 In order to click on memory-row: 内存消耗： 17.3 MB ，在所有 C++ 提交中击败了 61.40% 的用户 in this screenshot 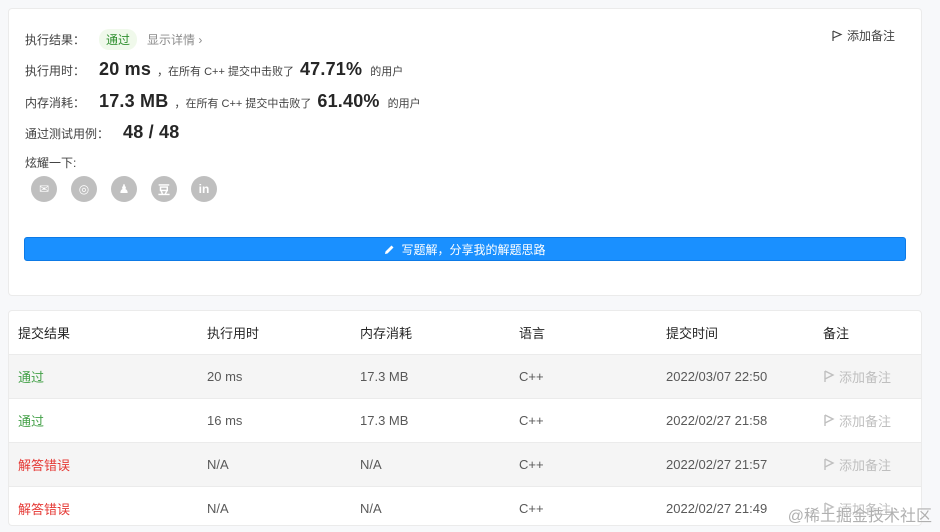, I will do `click(223, 101)`.